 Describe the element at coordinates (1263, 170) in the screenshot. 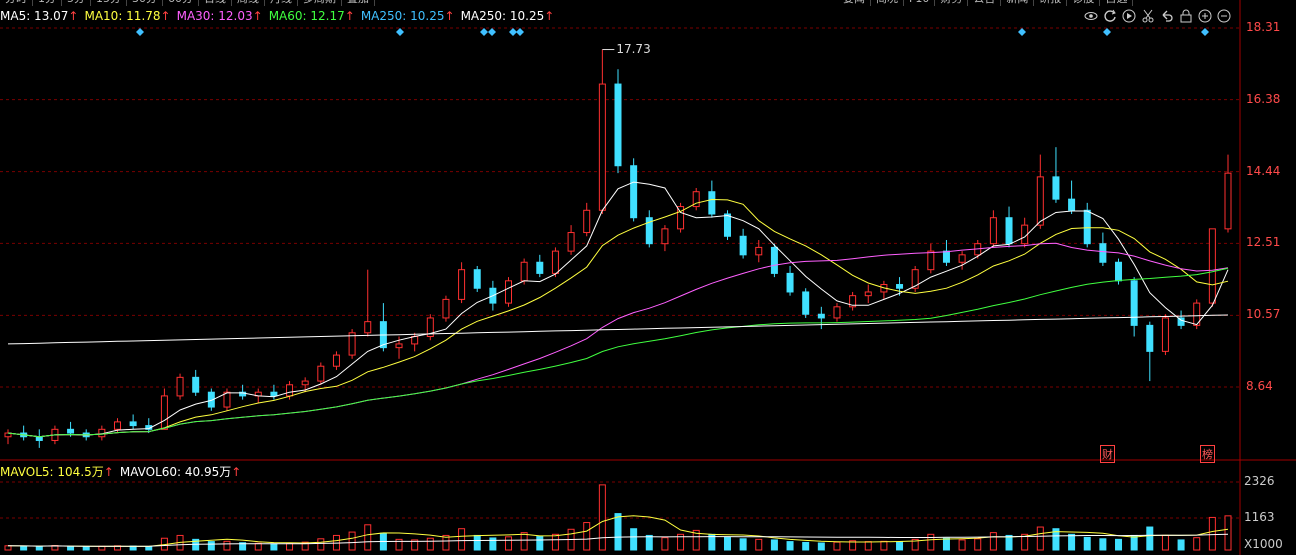

I see `price-axis-label: 14.44` at that location.